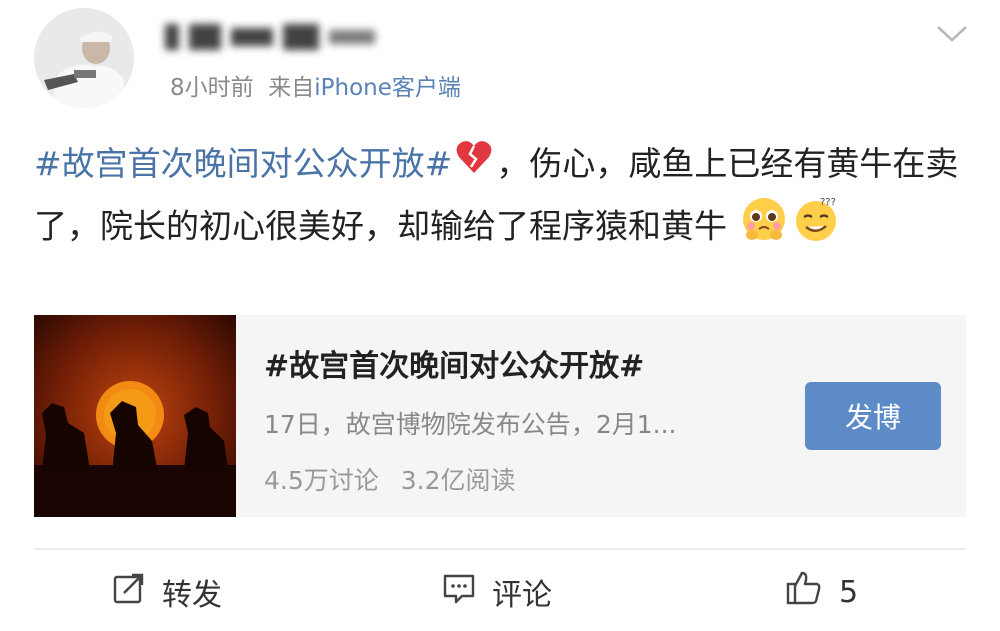 The image size is (1000, 631). What do you see at coordinates (816, 228) in the screenshot?
I see `confused-face-emoji: ???` at bounding box center [816, 228].